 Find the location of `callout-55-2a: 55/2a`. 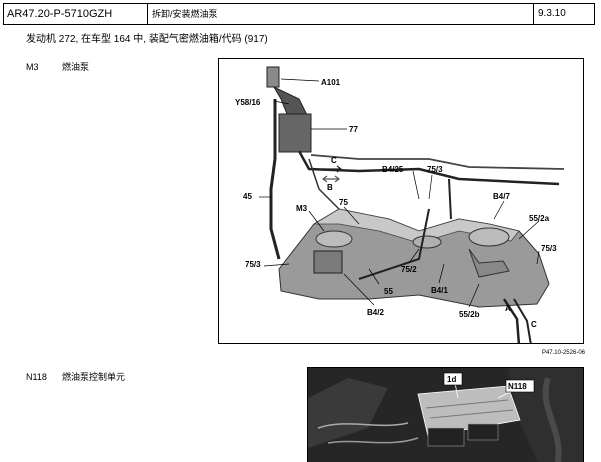

callout-55-2a: 55/2a is located at coordinates (539, 218).